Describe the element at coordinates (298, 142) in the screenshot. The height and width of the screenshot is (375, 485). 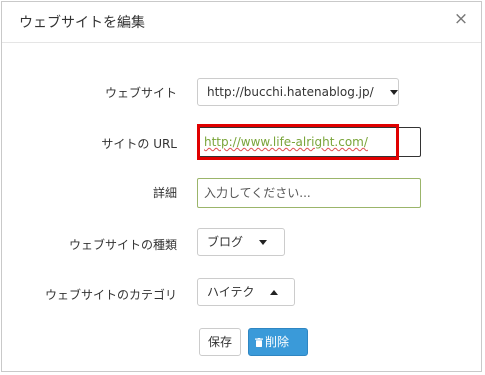
I see `highlight-box` at that location.